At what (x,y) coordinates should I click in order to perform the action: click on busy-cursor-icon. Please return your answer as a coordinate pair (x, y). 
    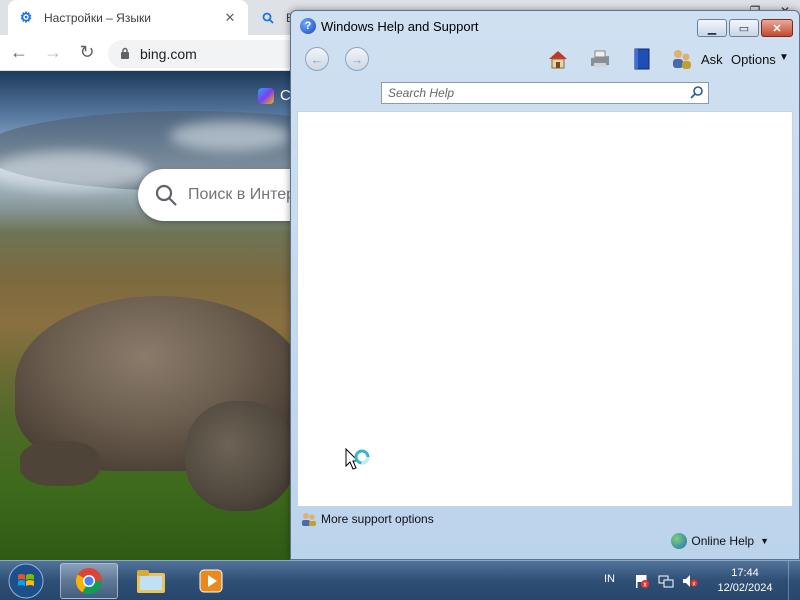
    Looking at the image, I should click on (357, 459).